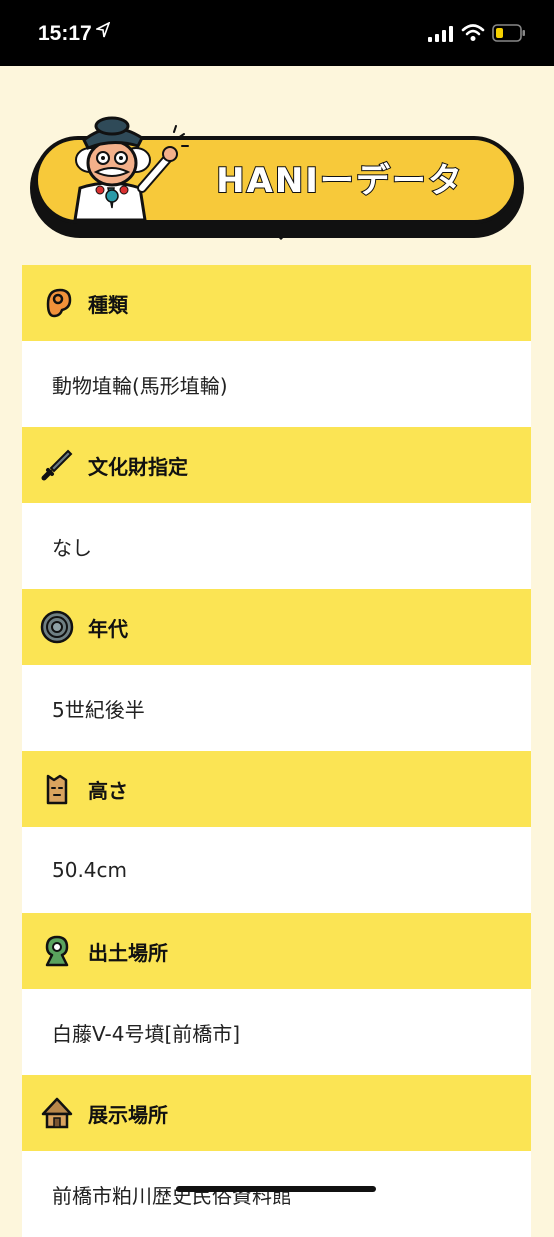 The width and height of the screenshot is (554, 1237). What do you see at coordinates (276, 384) in the screenshot?
I see `section-value: 動物埴輪(馬形埴輪)` at bounding box center [276, 384].